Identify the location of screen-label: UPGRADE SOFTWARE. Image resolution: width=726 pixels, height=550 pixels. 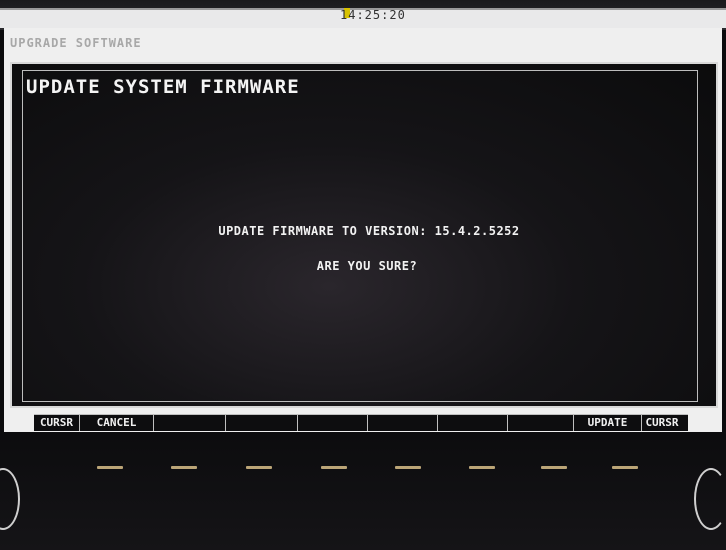
(76, 43).